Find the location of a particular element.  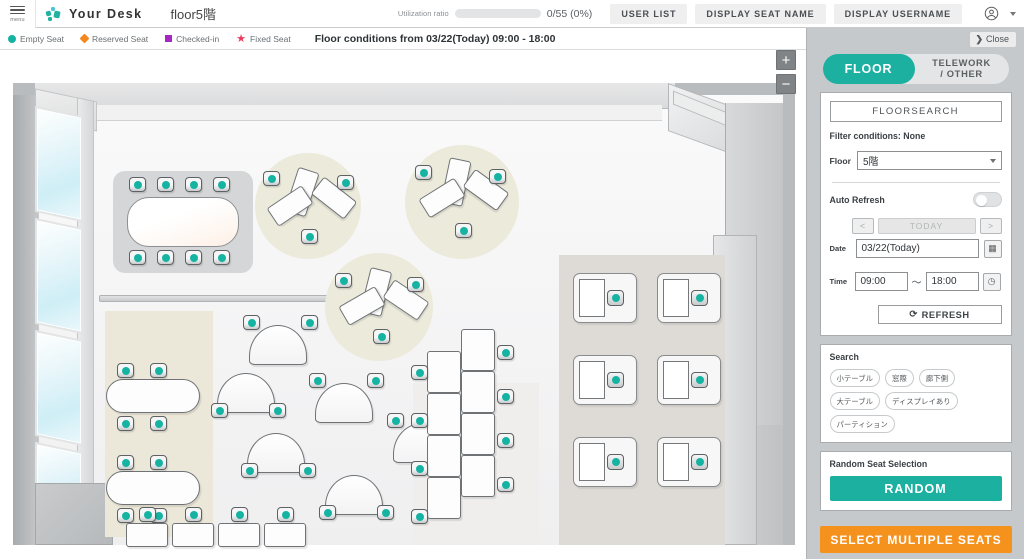

date-input: 03/22(Today) is located at coordinates (917, 248).